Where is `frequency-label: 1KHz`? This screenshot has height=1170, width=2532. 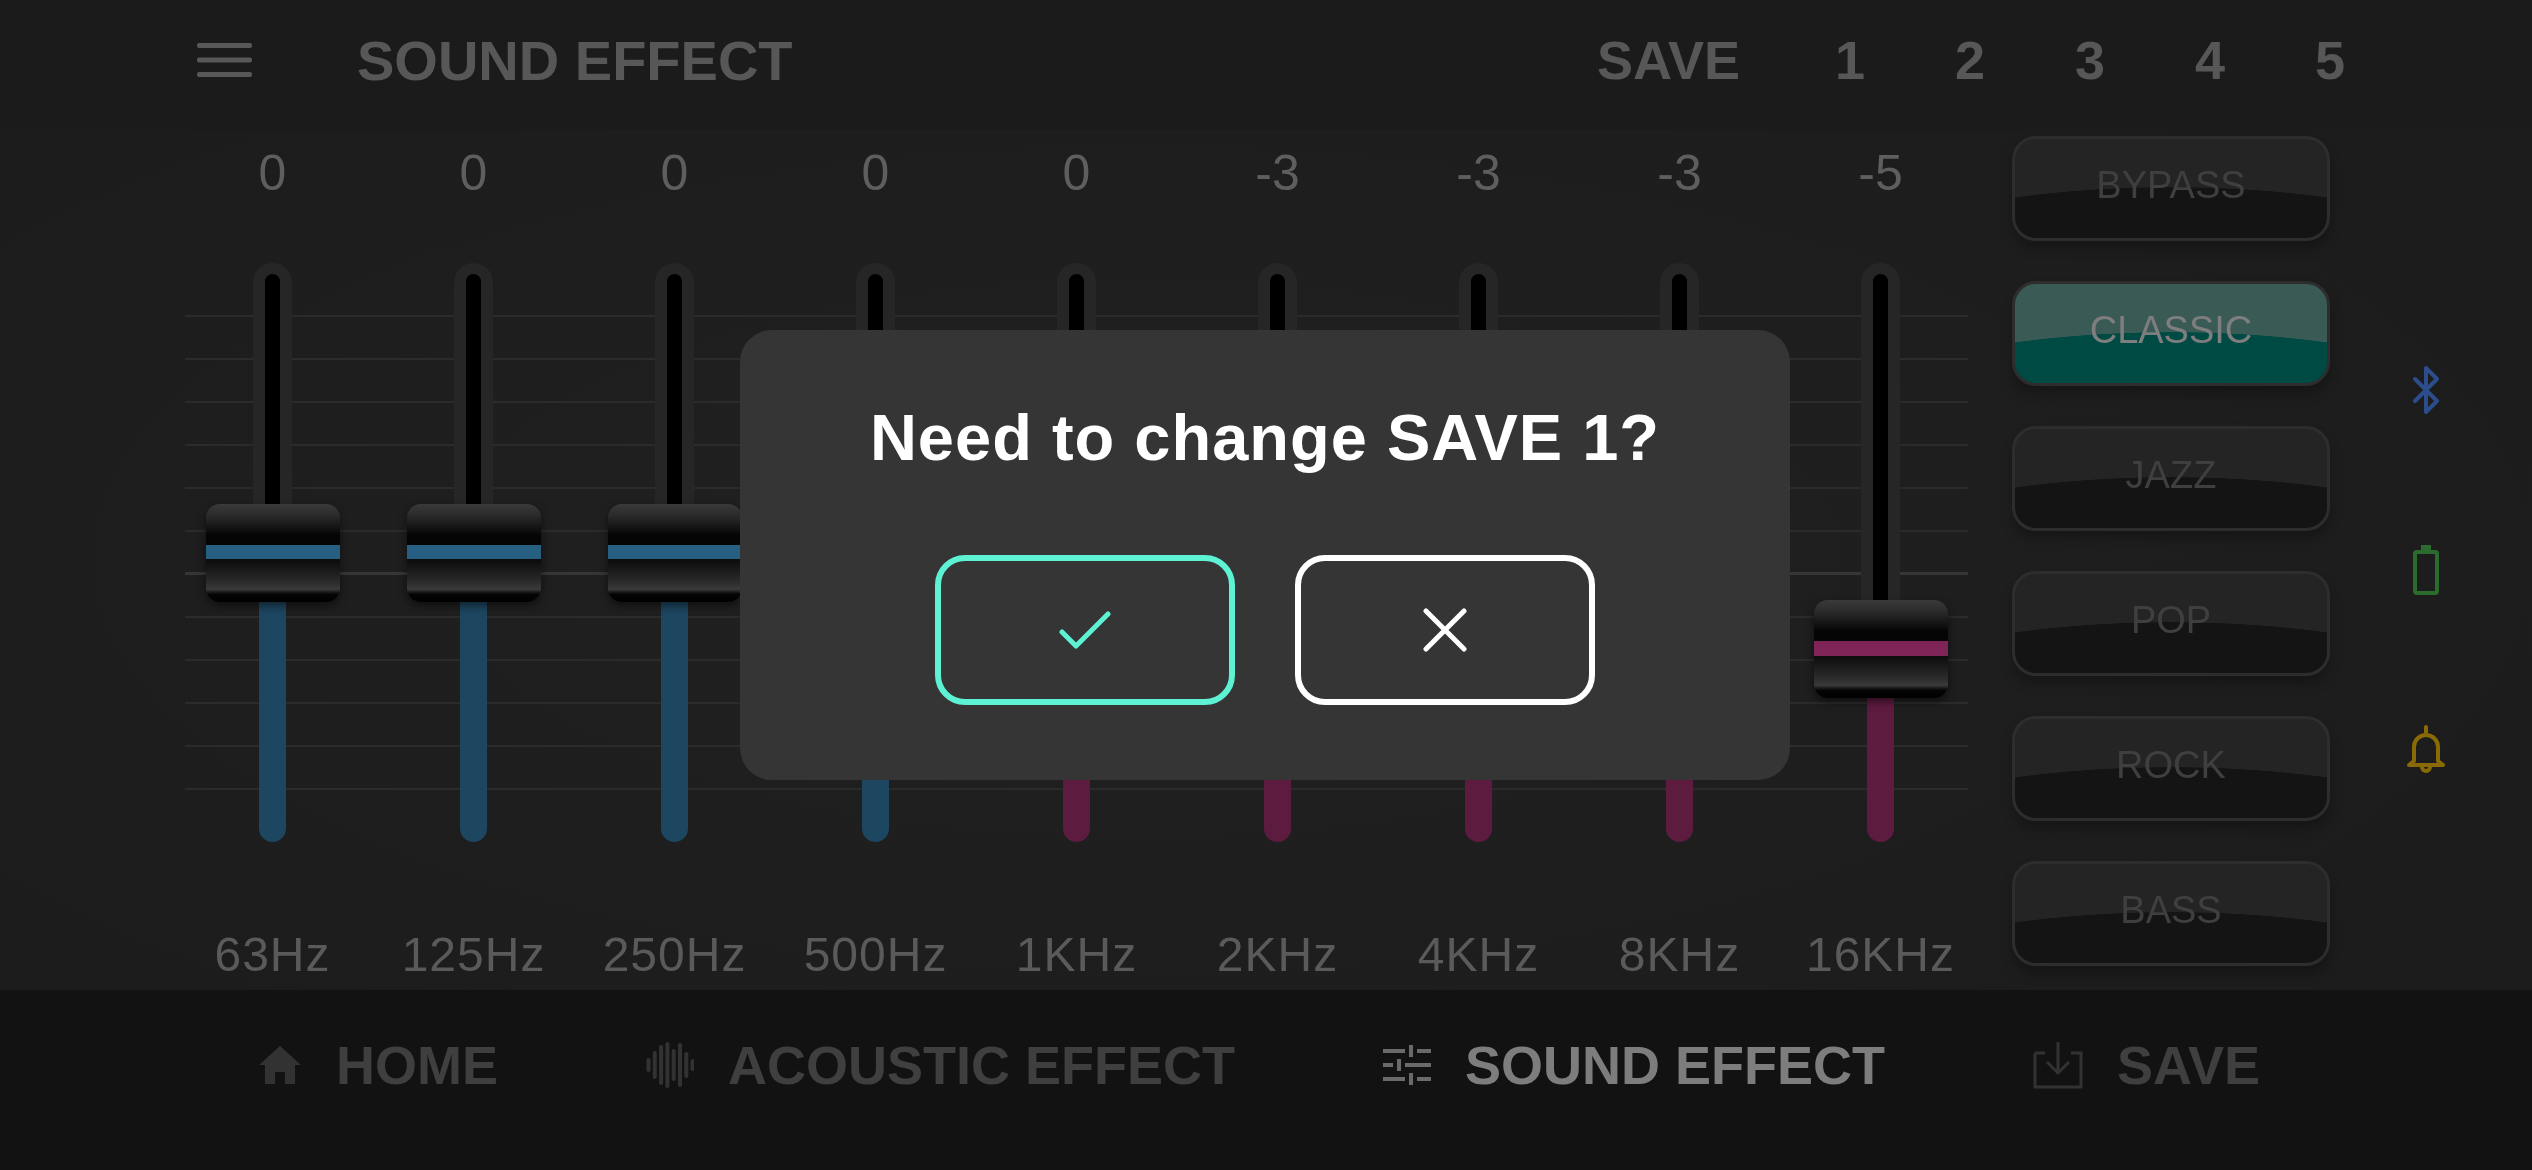 frequency-label: 1KHz is located at coordinates (1076, 955).